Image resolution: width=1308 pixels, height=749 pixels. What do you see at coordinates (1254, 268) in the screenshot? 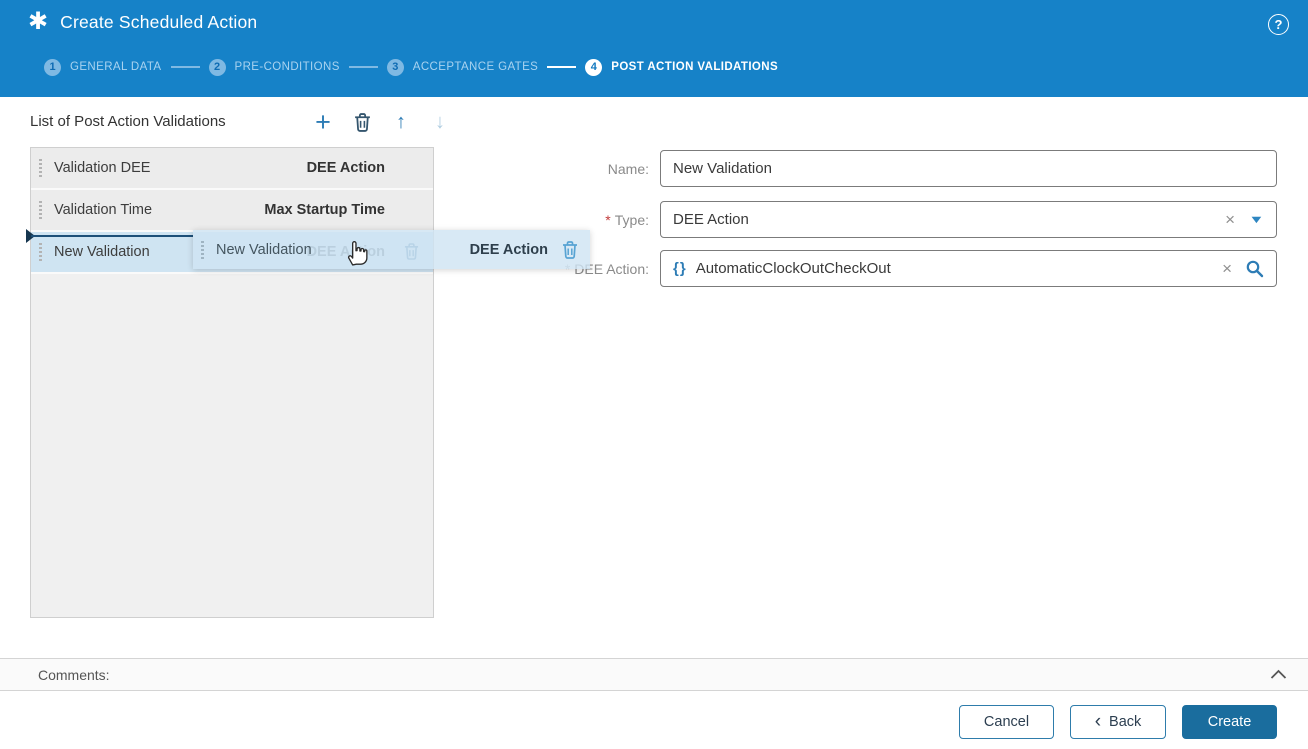
I see `search-icon` at bounding box center [1254, 268].